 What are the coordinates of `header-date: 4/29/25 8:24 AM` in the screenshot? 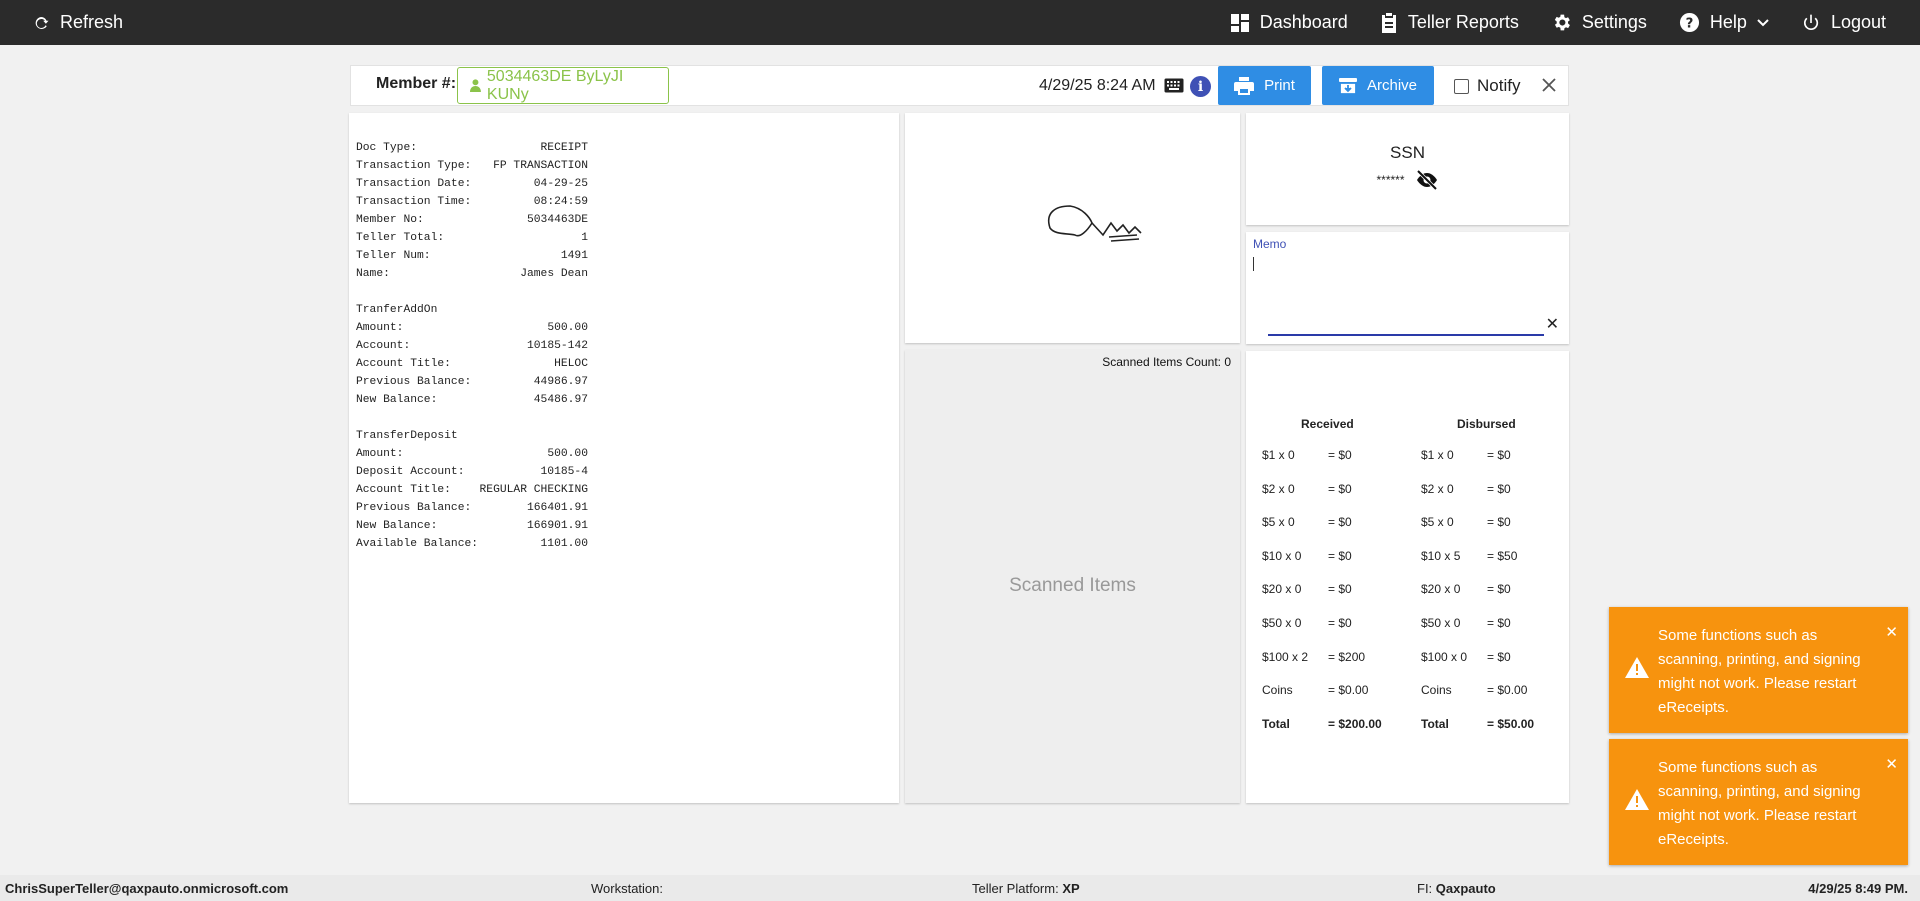 It's located at (1097, 85).